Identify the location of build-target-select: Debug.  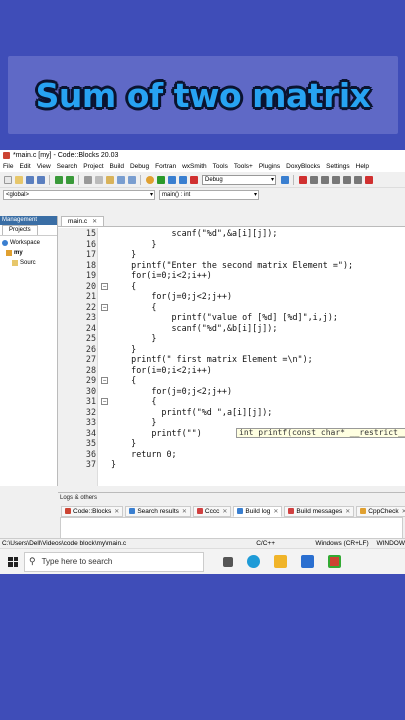
(239, 179).